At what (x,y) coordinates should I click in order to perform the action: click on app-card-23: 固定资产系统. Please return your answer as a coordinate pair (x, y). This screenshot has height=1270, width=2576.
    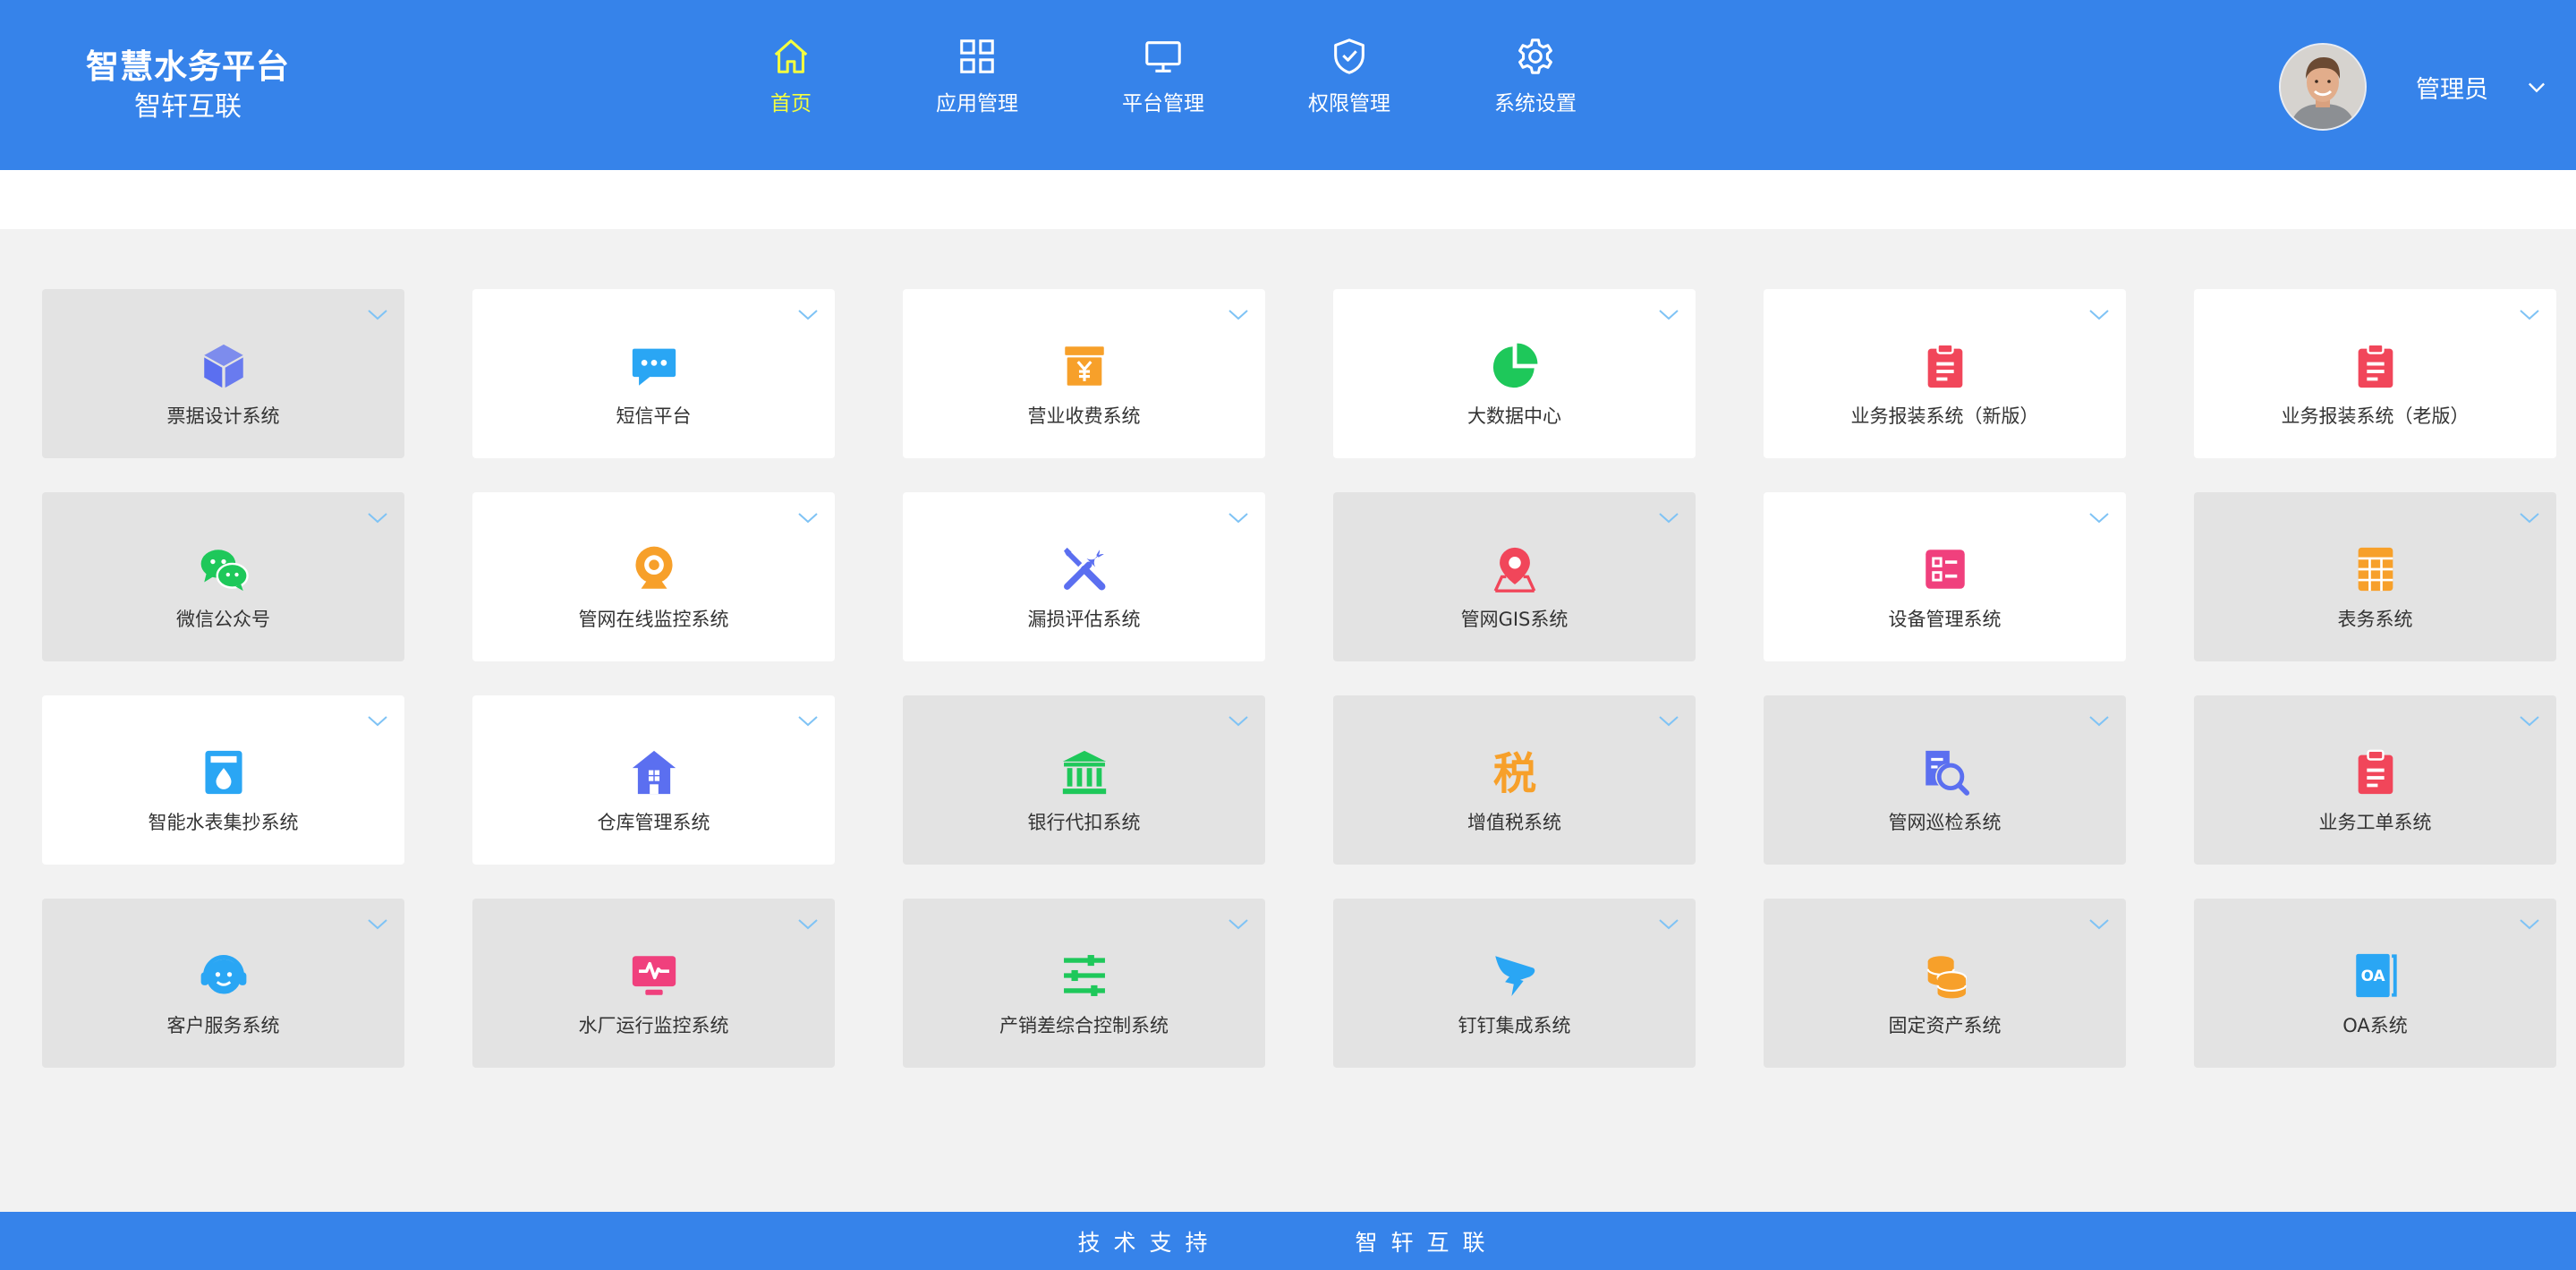
    Looking at the image, I should click on (1945, 983).